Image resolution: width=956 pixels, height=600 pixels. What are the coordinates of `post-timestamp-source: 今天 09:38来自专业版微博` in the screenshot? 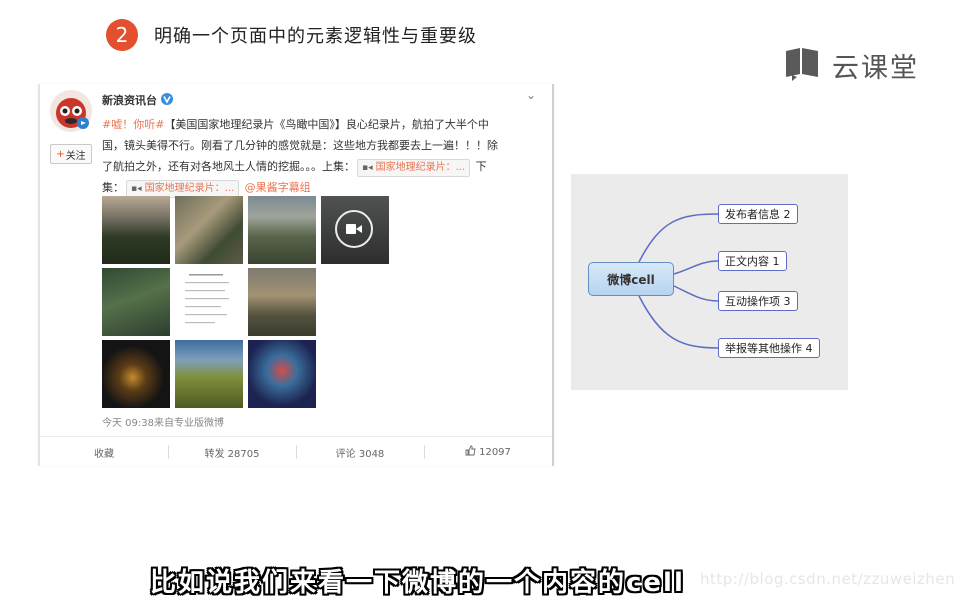 It's located at (163, 423).